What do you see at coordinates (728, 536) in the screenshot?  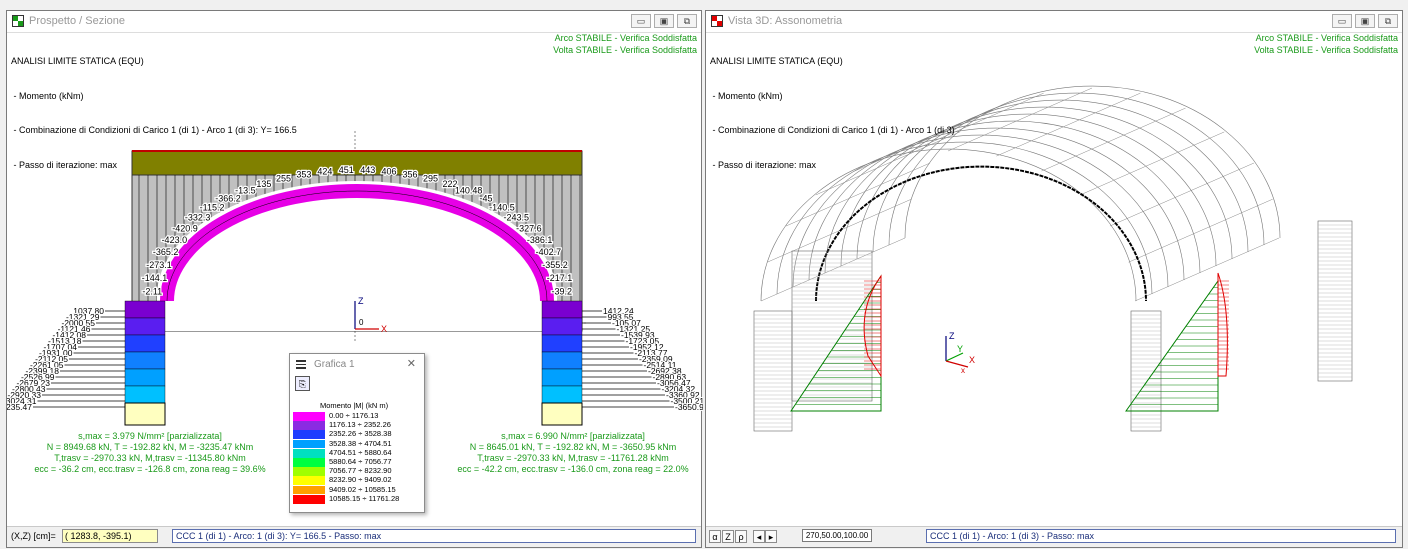 I see `z-view-button: Z` at bounding box center [728, 536].